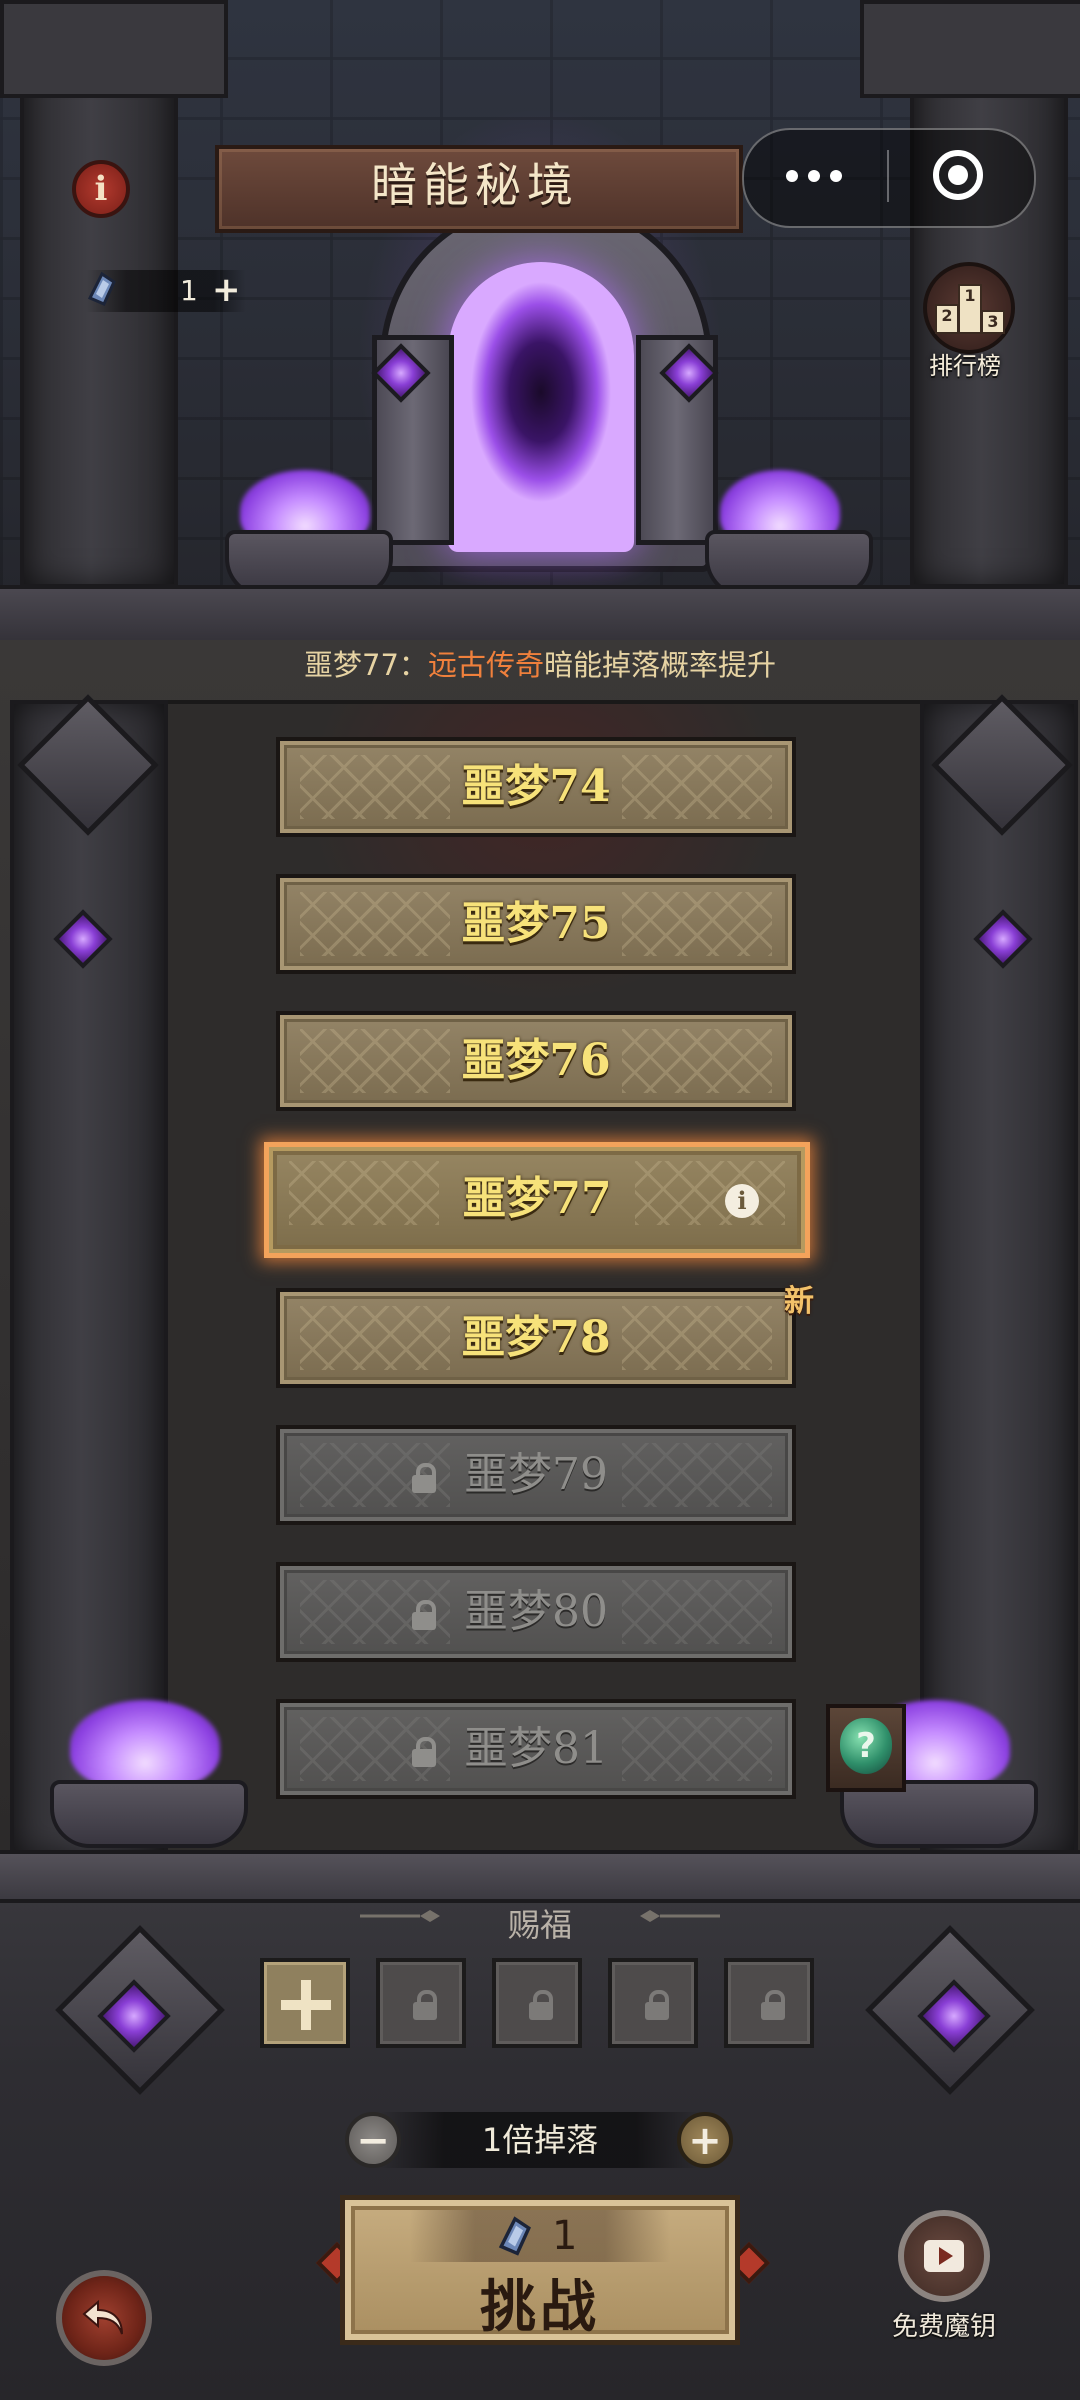 This screenshot has height=2400, width=1080. I want to click on level-label: 噩梦78, so click(536, 1337).